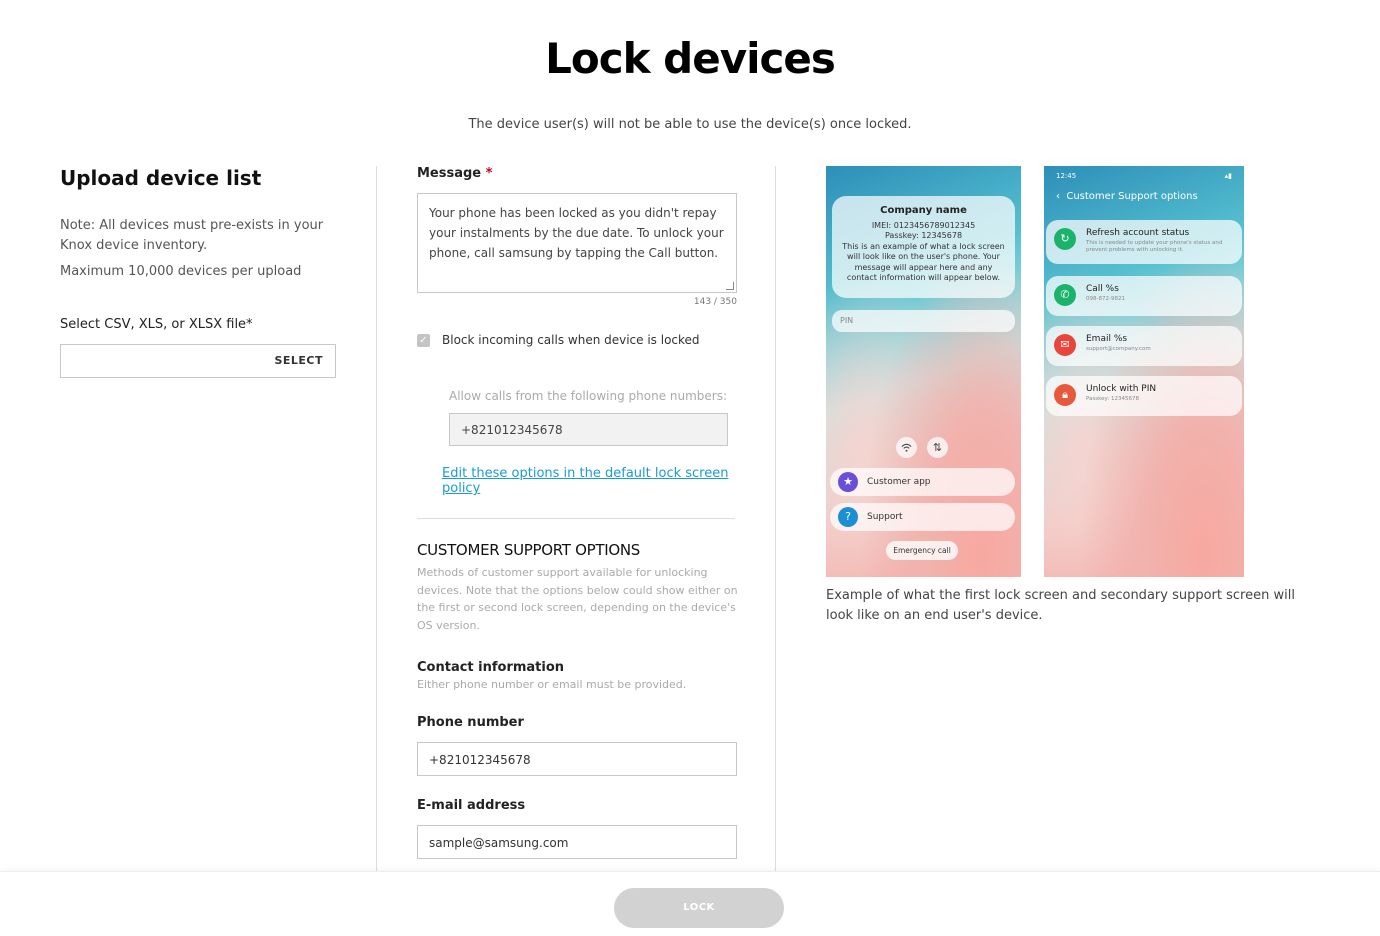 The width and height of the screenshot is (1380, 936). What do you see at coordinates (471, 805) in the screenshot?
I see `email-label: E-mail address` at bounding box center [471, 805].